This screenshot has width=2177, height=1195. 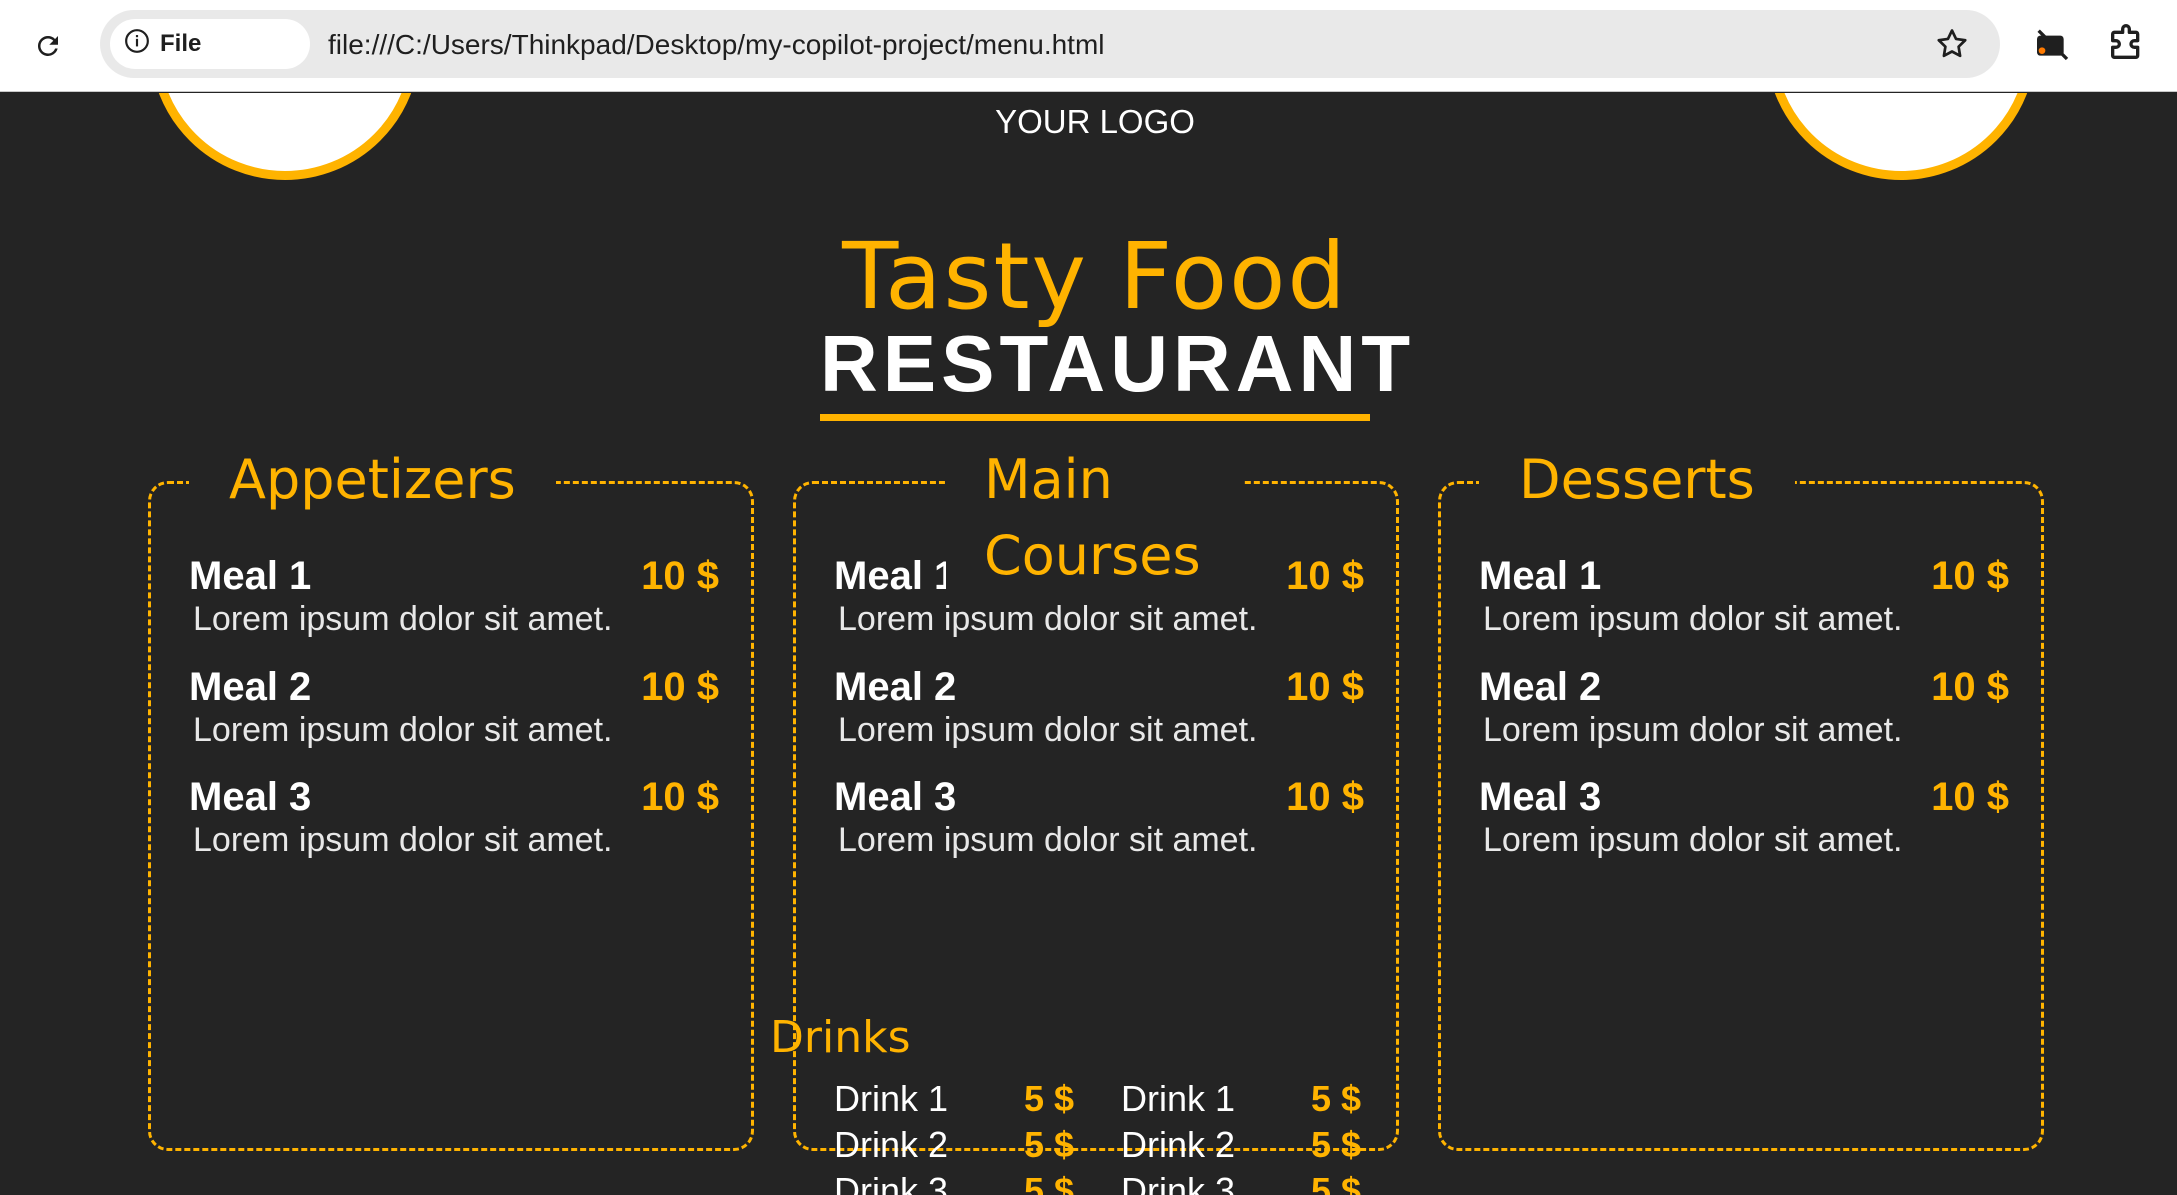 I want to click on extension-icon, so click(x=2052, y=44).